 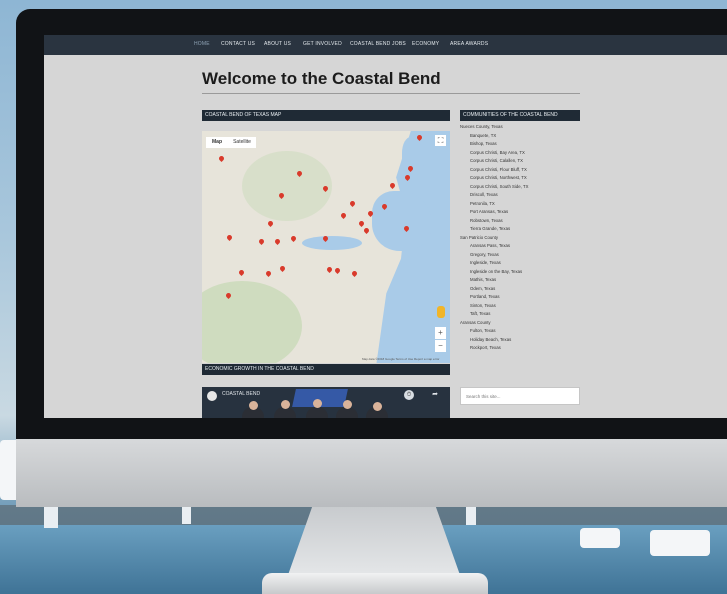 I want to click on nav-coastal-bend-jobs: COASTAL BEND JOBS, so click(x=378, y=44).